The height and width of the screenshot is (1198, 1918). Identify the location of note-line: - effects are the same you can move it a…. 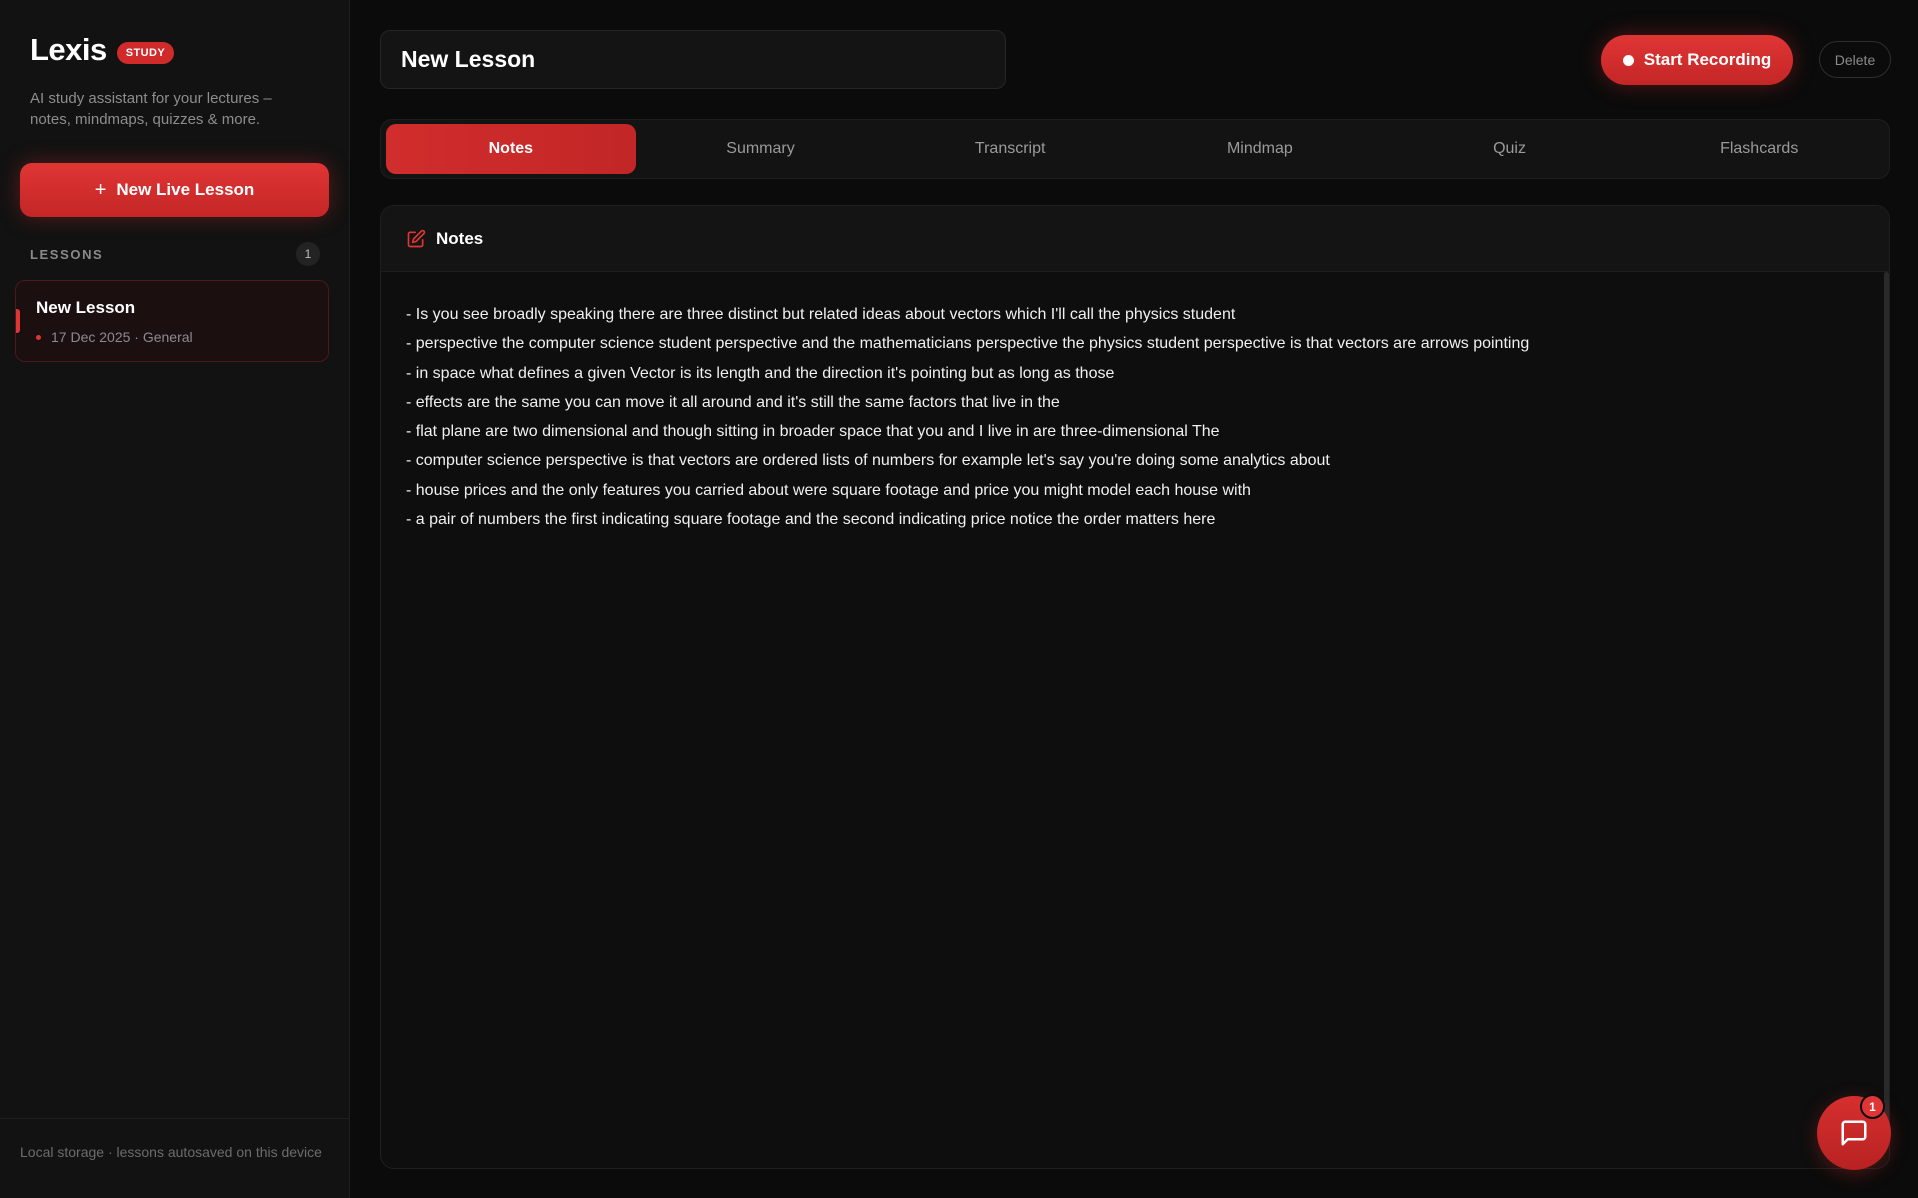
(733, 402).